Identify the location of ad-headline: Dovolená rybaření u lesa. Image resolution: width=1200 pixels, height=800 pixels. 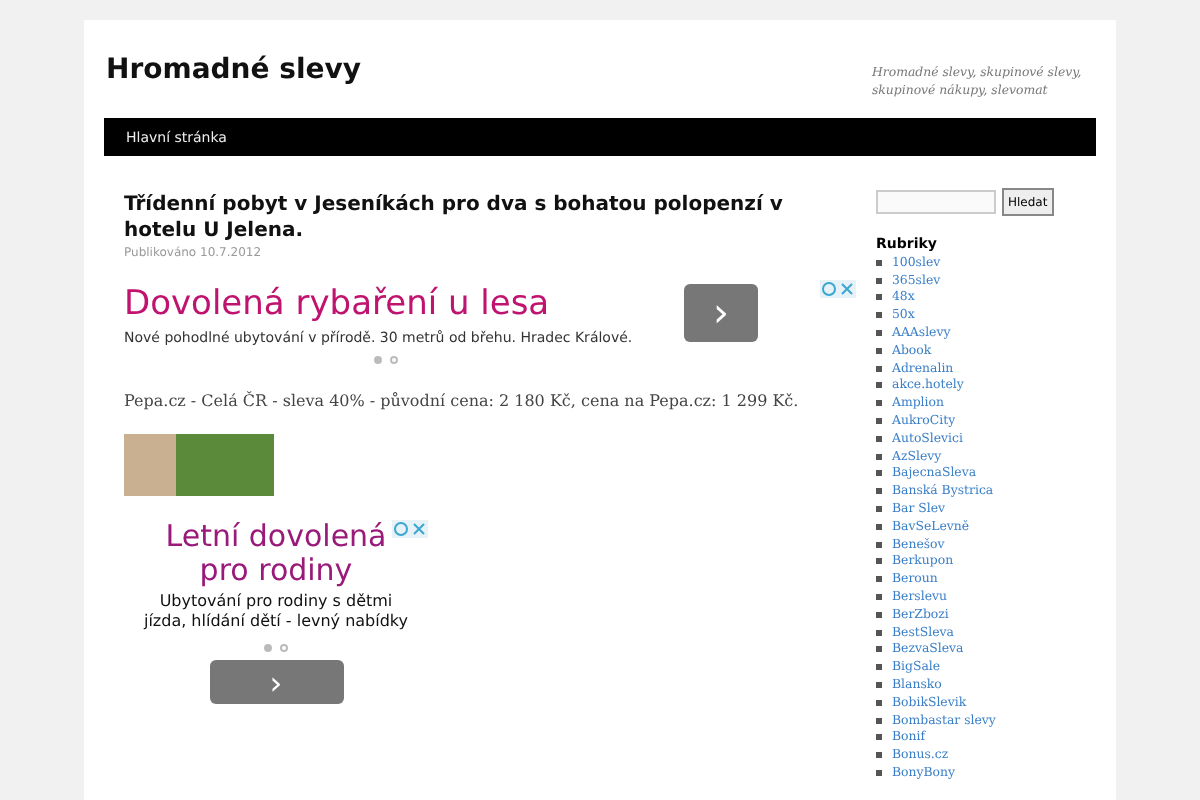
(338, 304).